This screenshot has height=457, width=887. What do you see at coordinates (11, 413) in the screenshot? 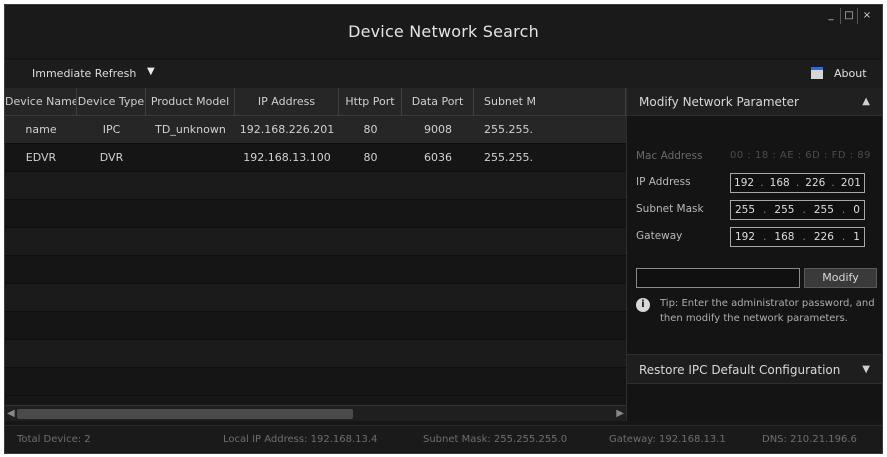
I see `scroll-left-icon: ◀` at bounding box center [11, 413].